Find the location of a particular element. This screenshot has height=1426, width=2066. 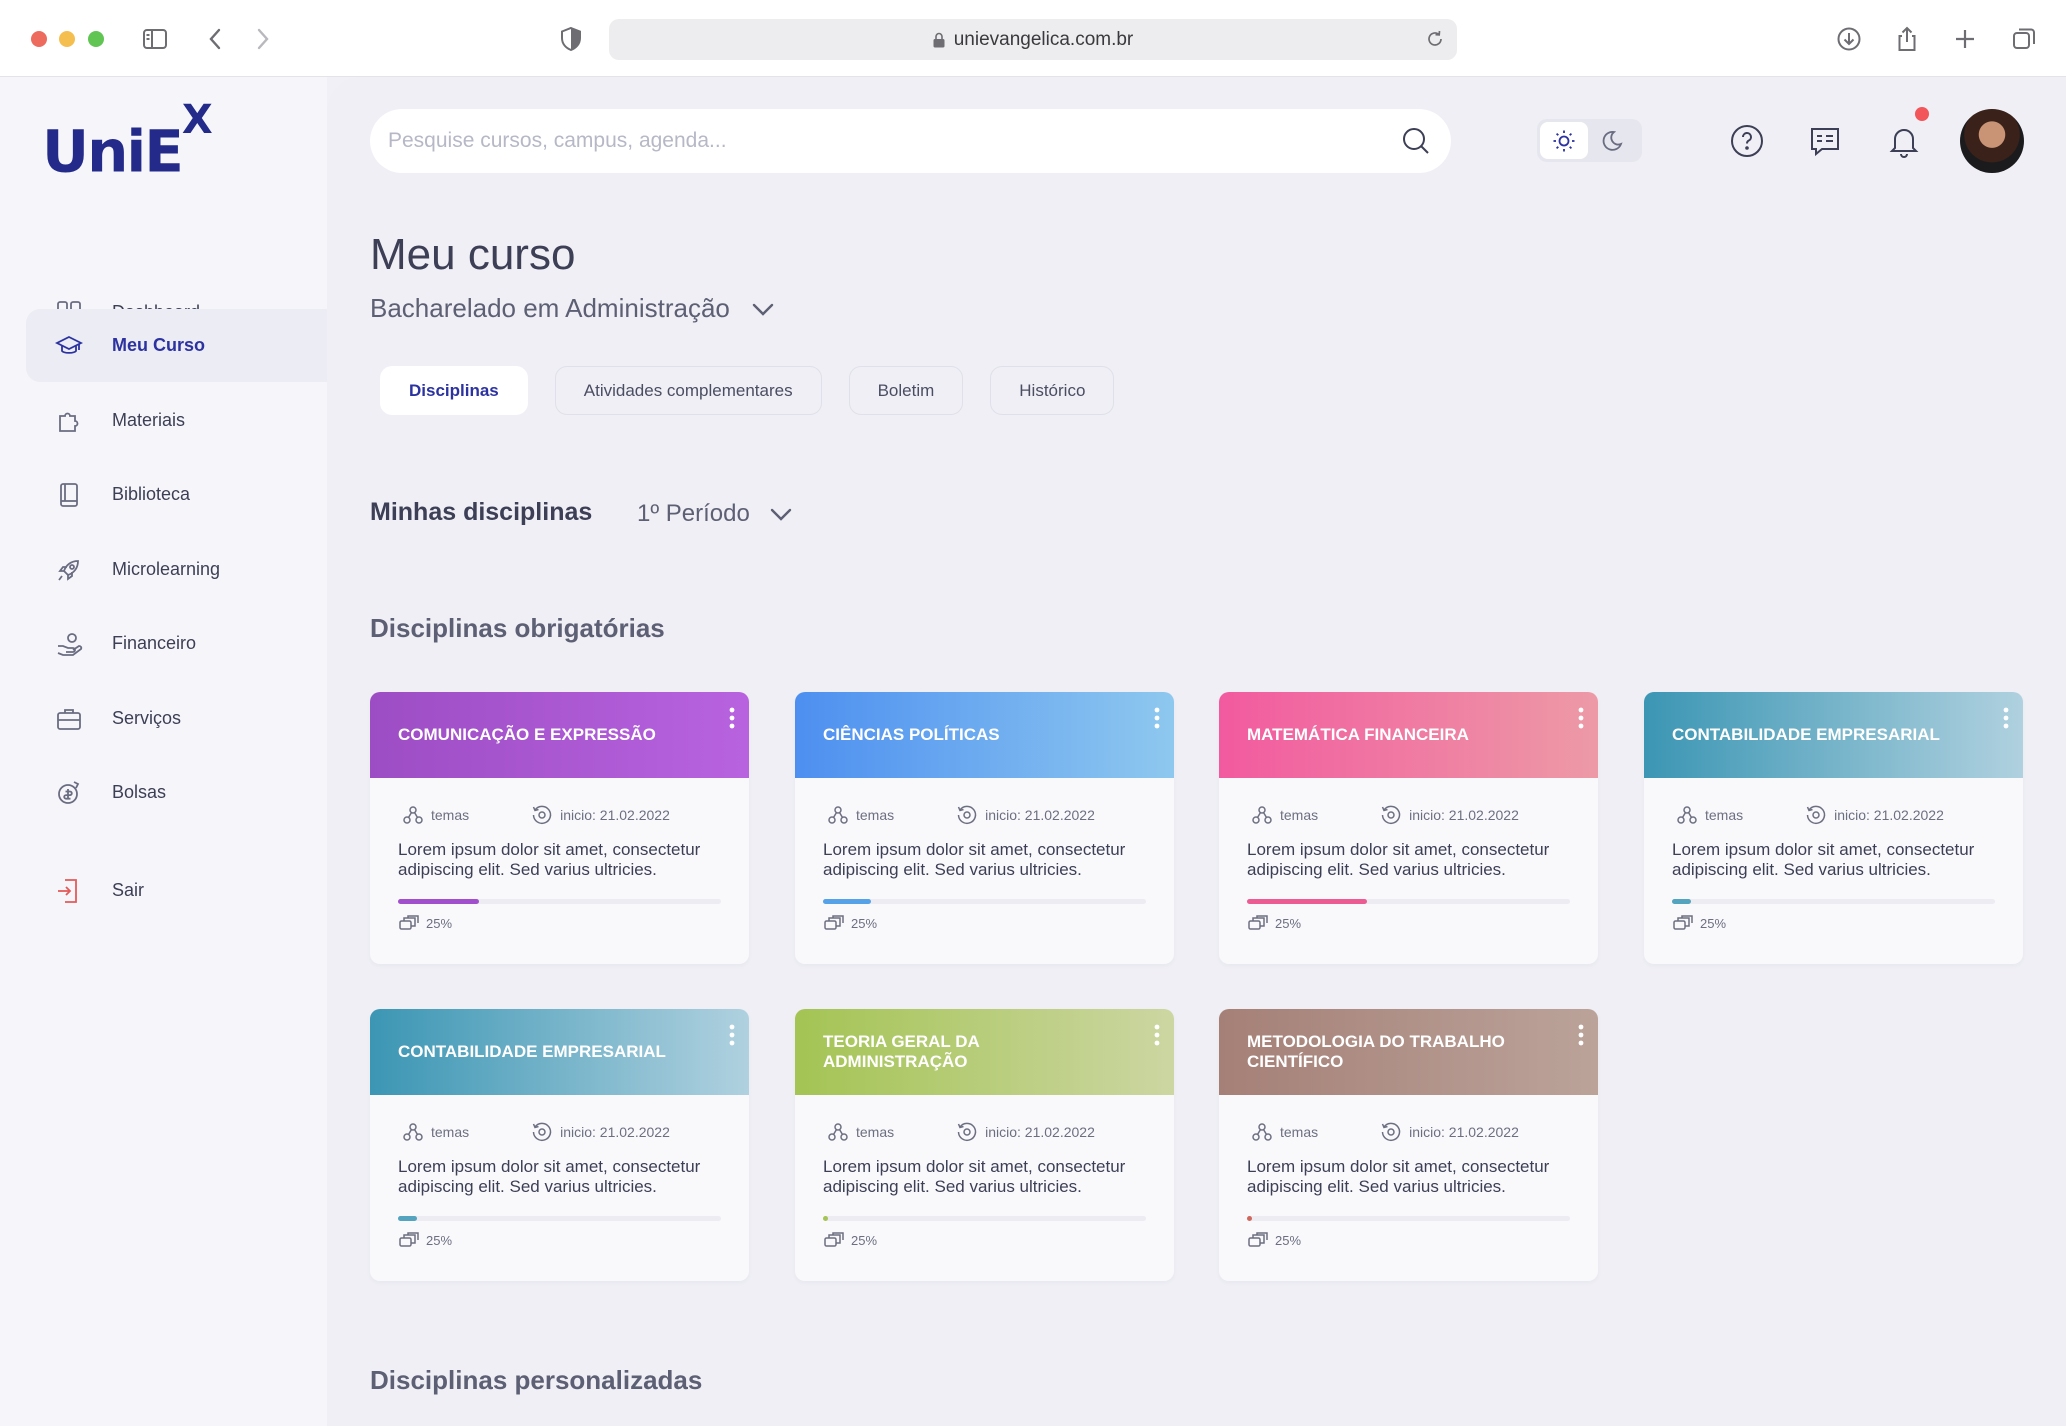

tab-overview-icon is located at coordinates (2024, 39).